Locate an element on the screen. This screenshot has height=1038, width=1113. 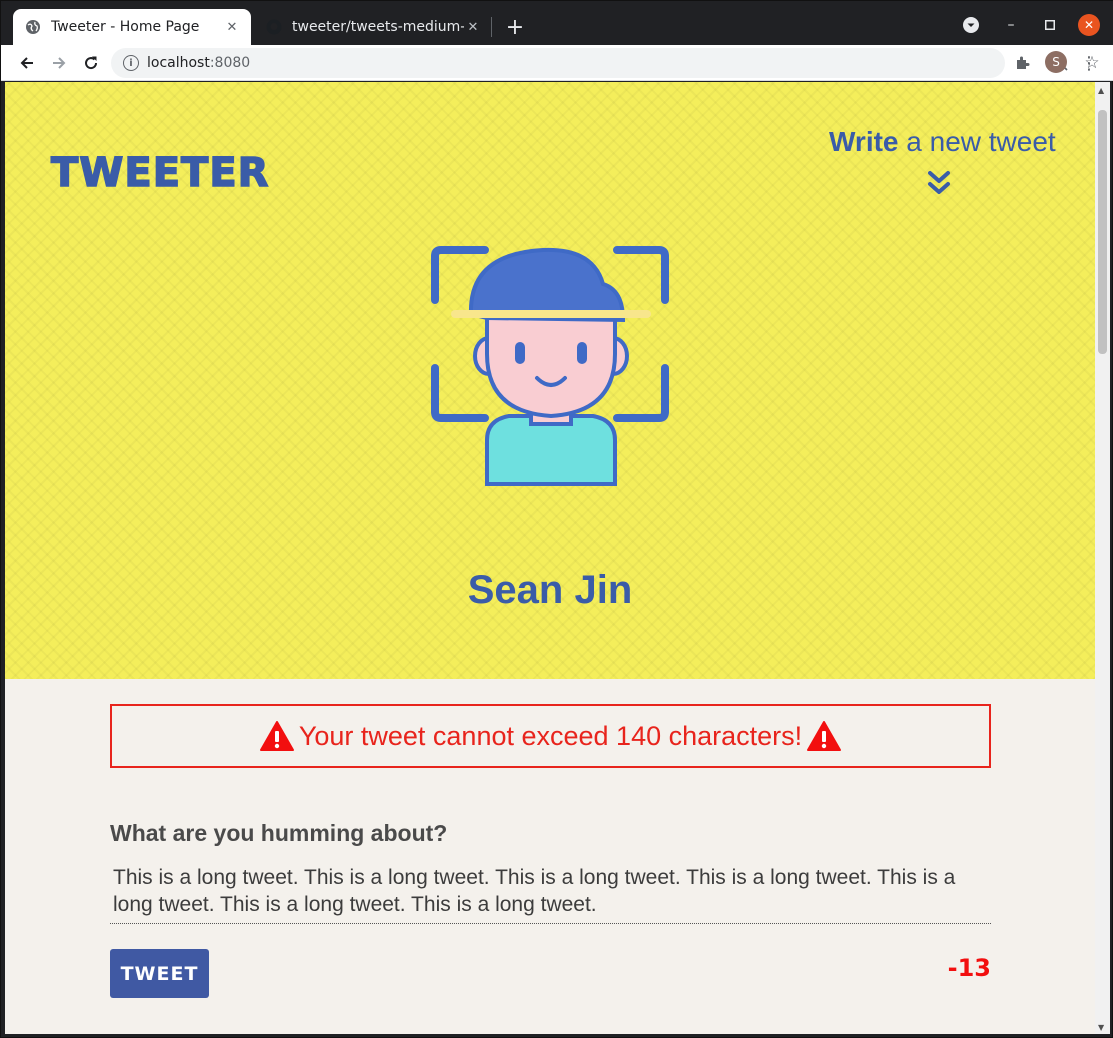
scroll-up-arrow-icon: ▲ is located at coordinates (1101, 90).